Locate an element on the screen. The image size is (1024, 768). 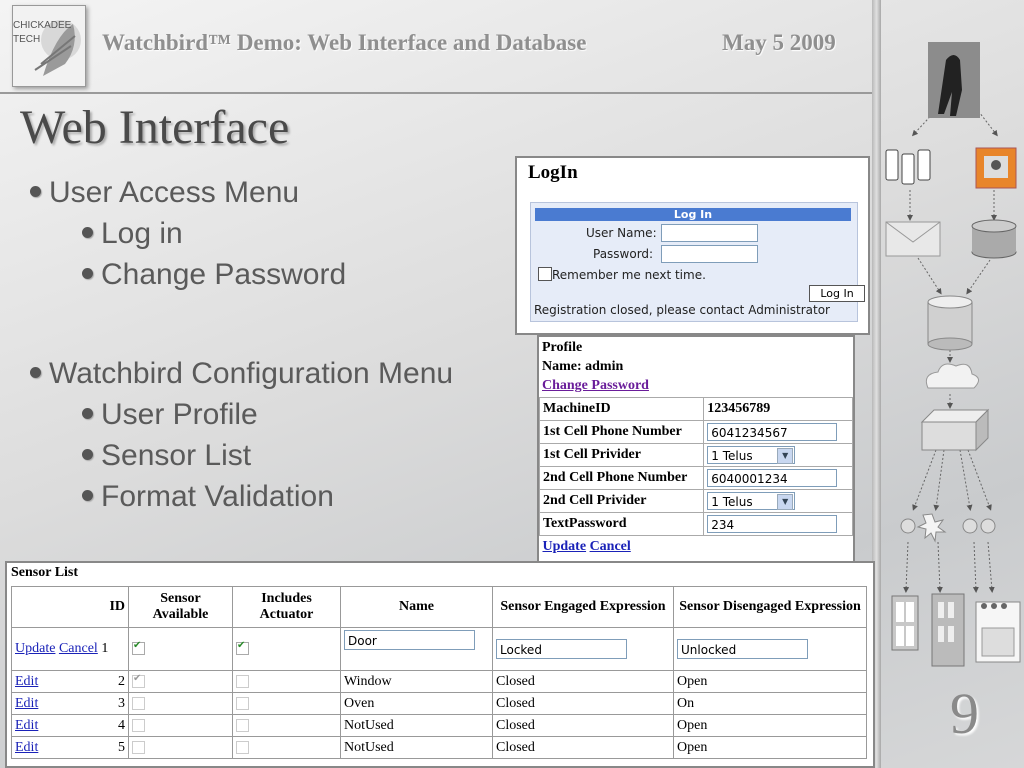
login-form-header: Log In is located at coordinates (693, 214).